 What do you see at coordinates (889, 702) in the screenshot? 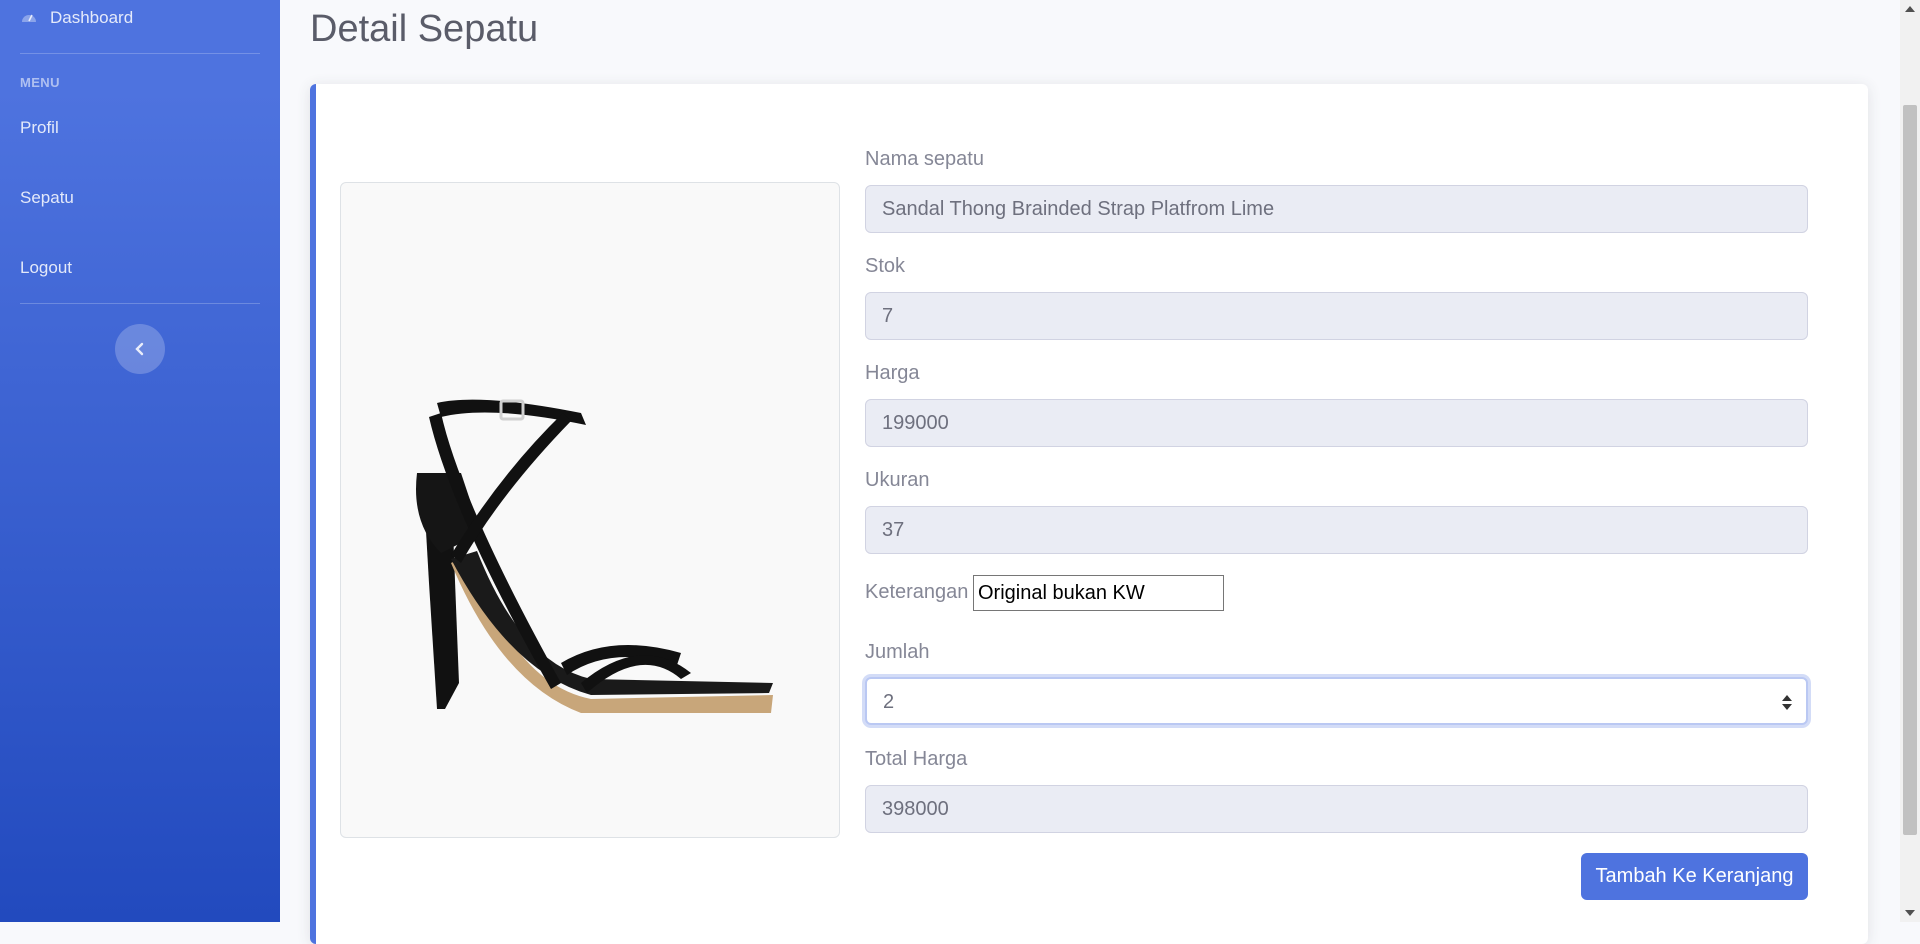
I see `jumlah-value: 2` at bounding box center [889, 702].